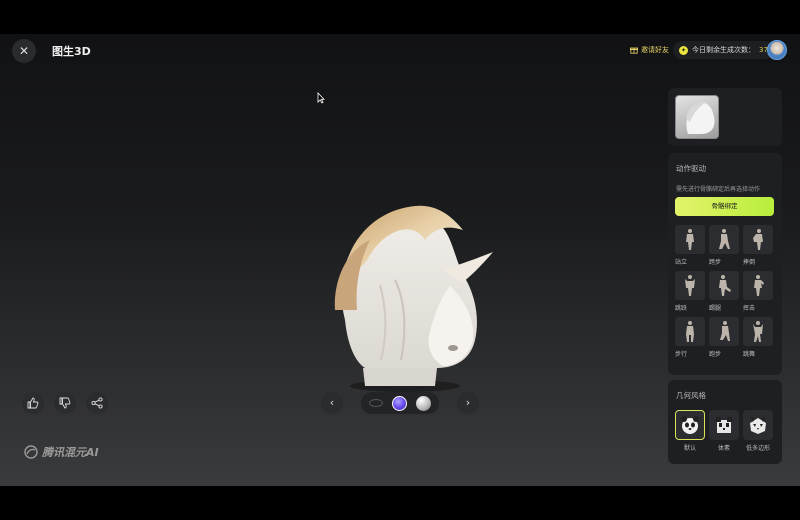  I want to click on close-button: ✕, so click(24, 51).